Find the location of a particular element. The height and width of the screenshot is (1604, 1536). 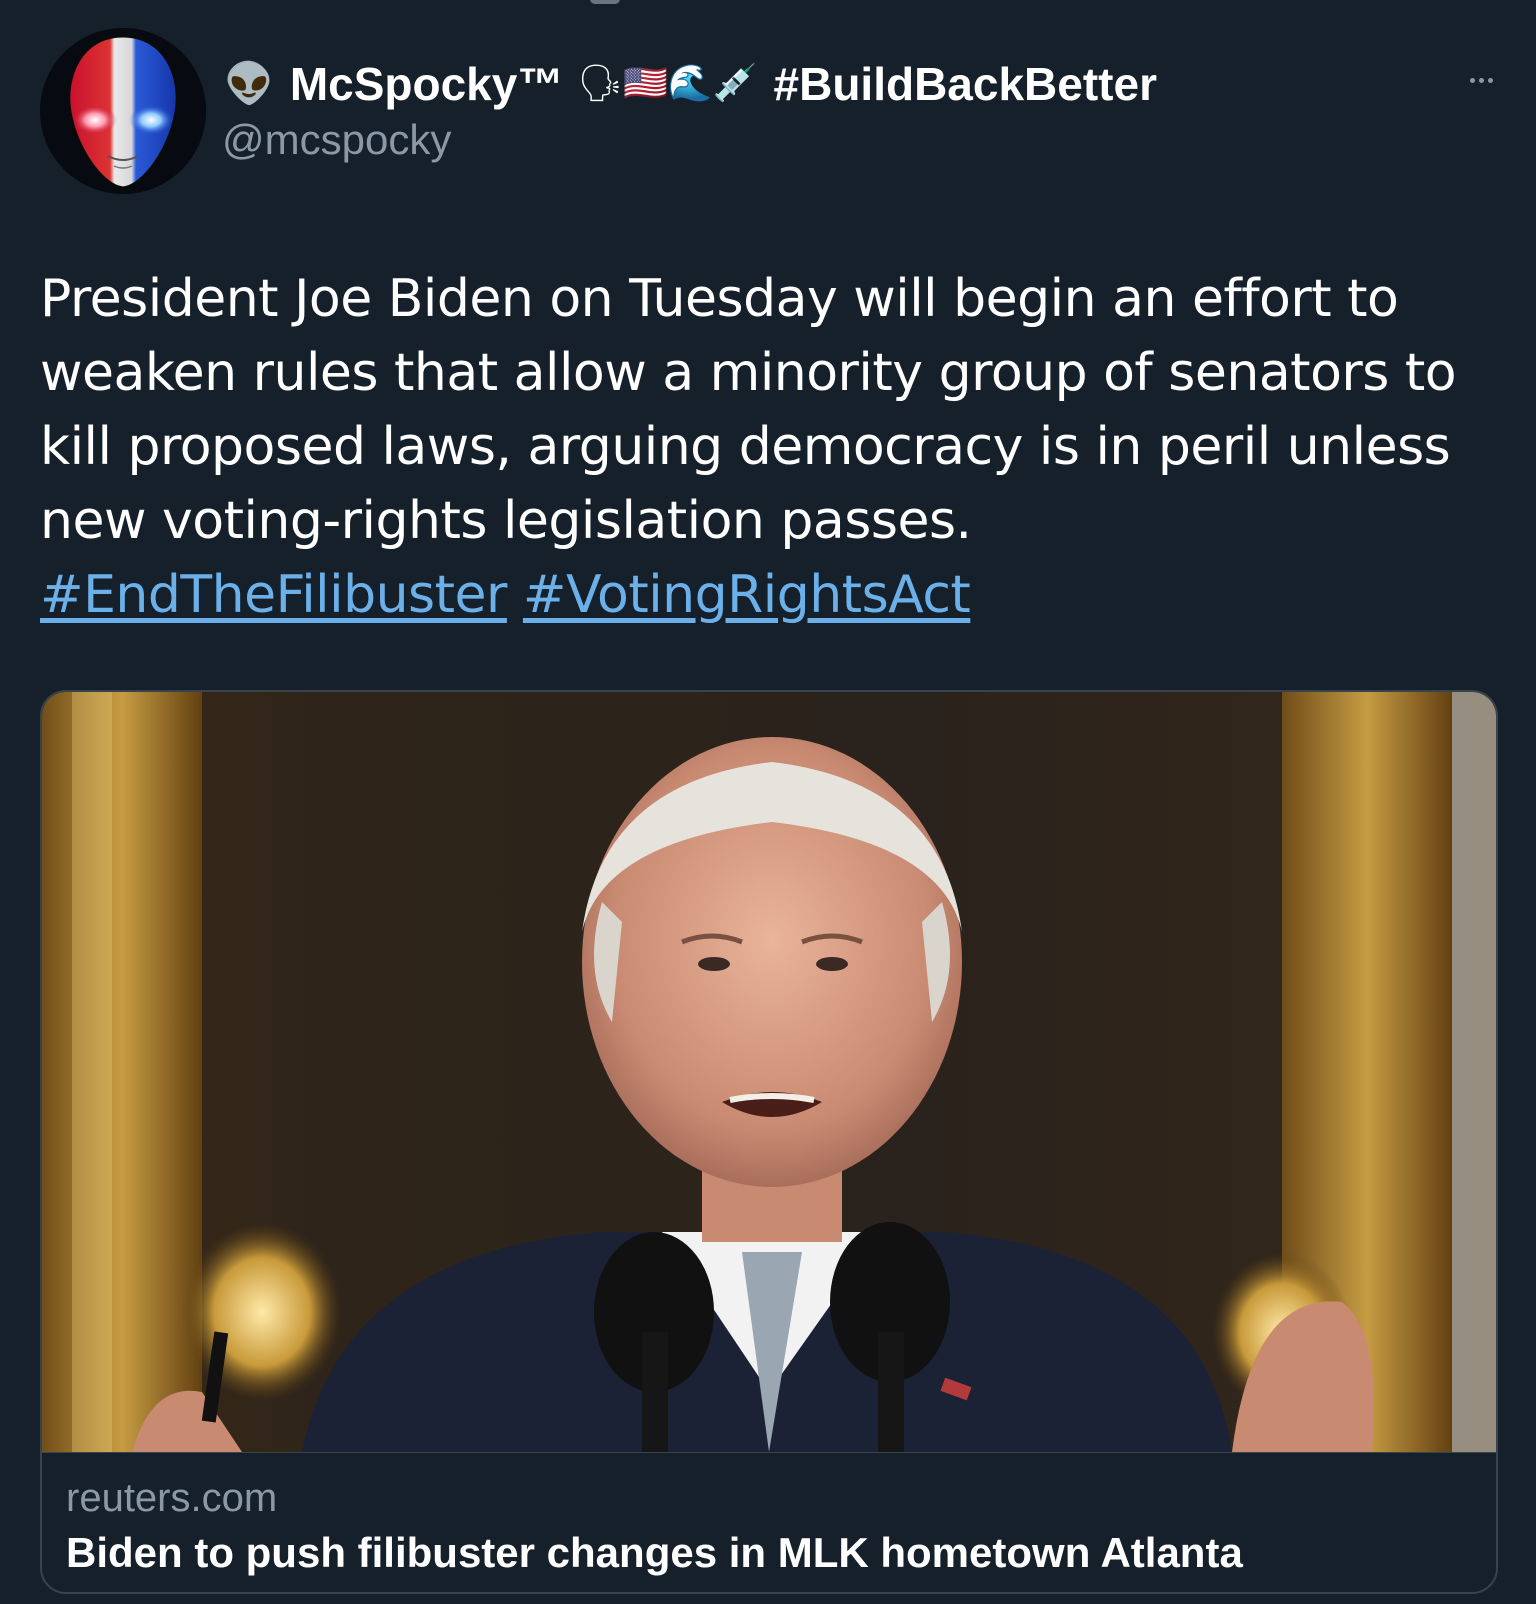

hashtag-end-the-filibuster: #EndTheFilibuster is located at coordinates (273, 595).